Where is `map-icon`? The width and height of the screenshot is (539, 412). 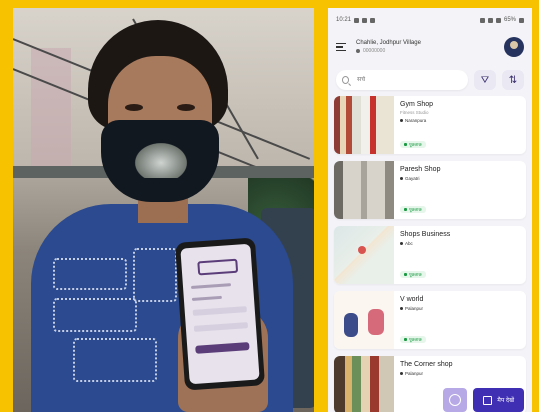
map-icon is located at coordinates (488, 400).